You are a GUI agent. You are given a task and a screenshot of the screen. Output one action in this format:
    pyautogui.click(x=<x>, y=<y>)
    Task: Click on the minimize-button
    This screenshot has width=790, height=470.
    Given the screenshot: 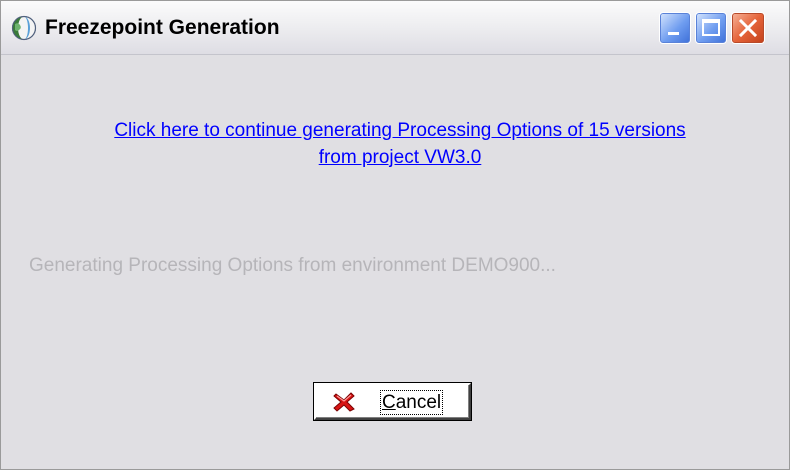 What is the action you would take?
    pyautogui.click(x=675, y=28)
    